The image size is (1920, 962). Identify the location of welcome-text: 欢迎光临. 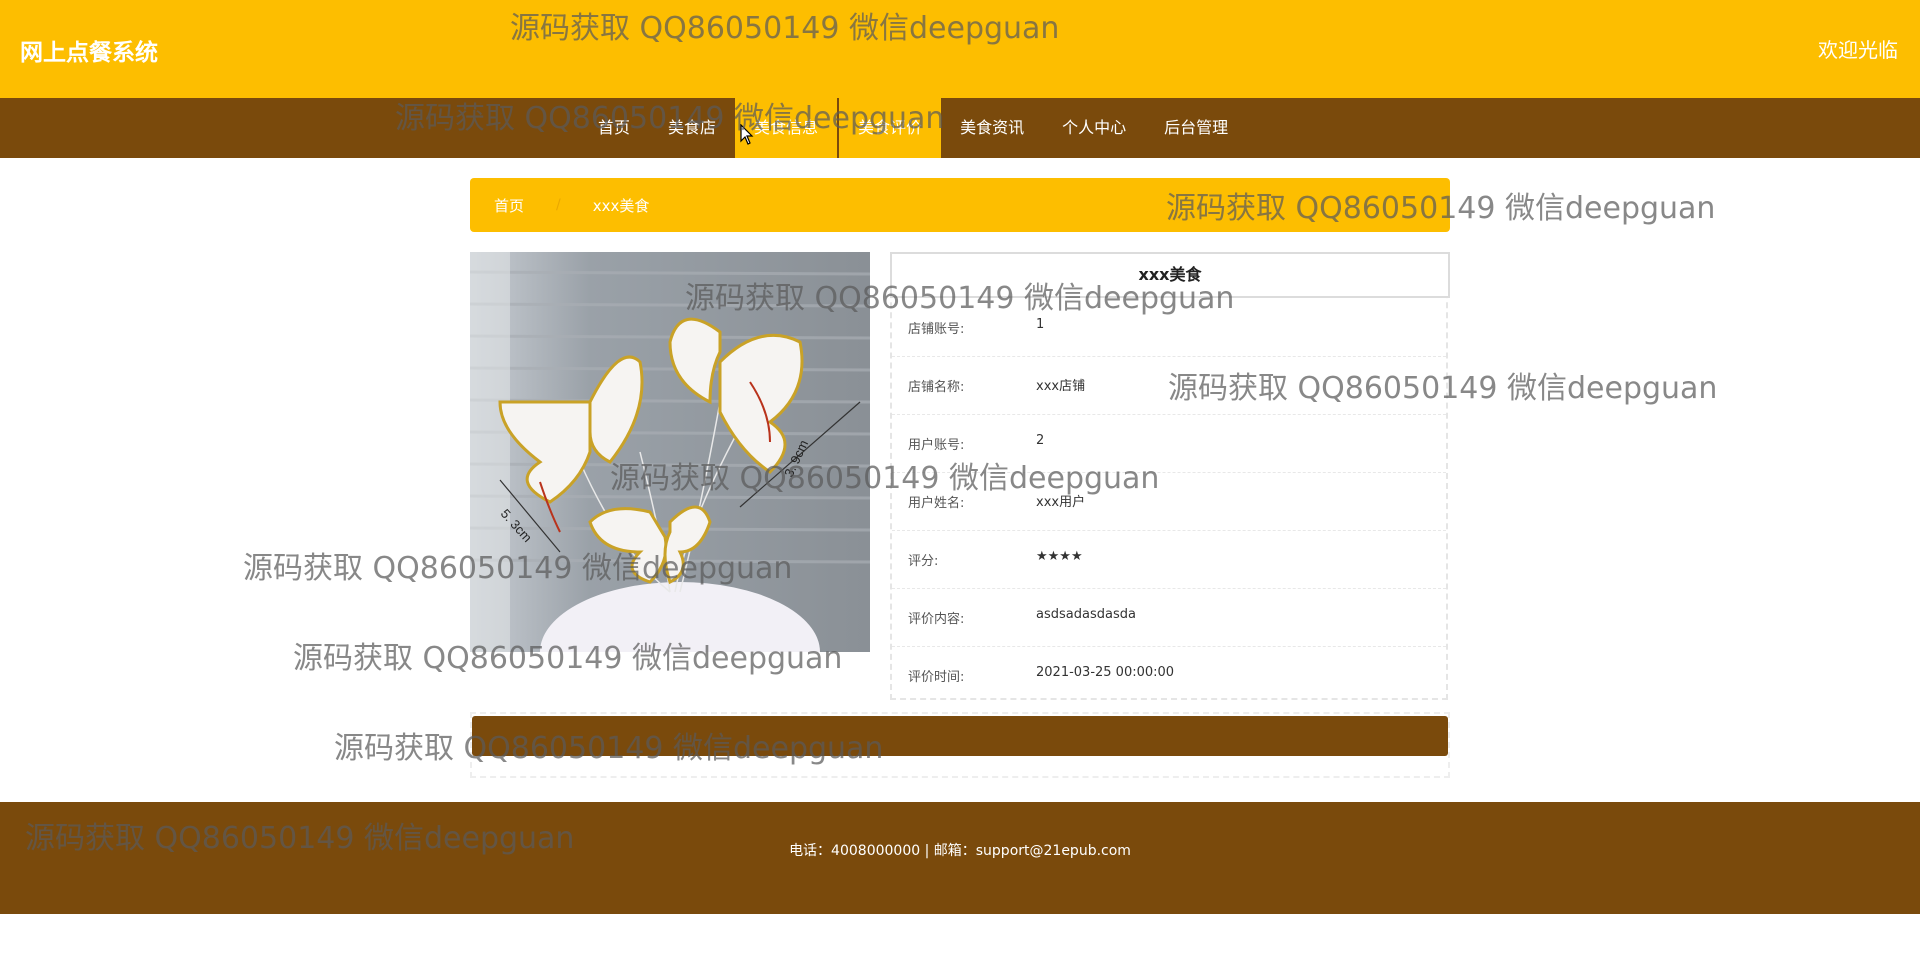
(1858, 50).